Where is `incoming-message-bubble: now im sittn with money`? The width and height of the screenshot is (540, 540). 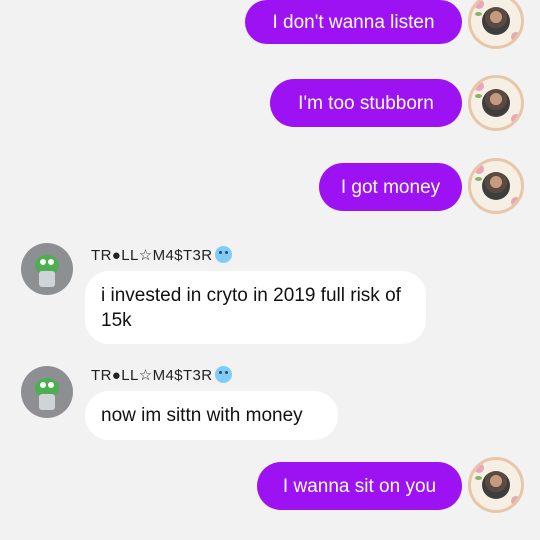 incoming-message-bubble: now im sittn with money is located at coordinates (211, 415).